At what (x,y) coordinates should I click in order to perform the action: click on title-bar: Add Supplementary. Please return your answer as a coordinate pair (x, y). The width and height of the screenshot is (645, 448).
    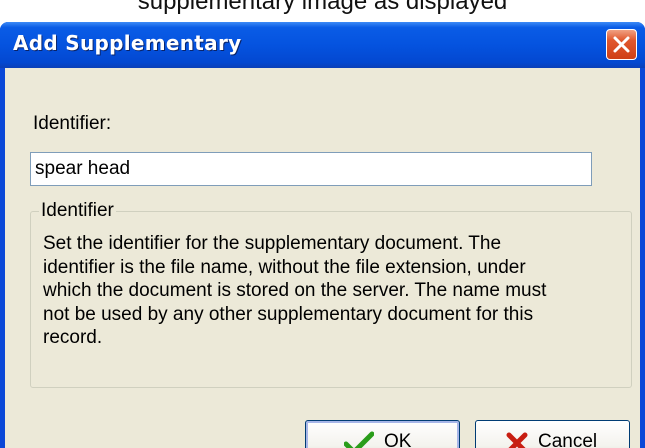
    Looking at the image, I should click on (322, 45).